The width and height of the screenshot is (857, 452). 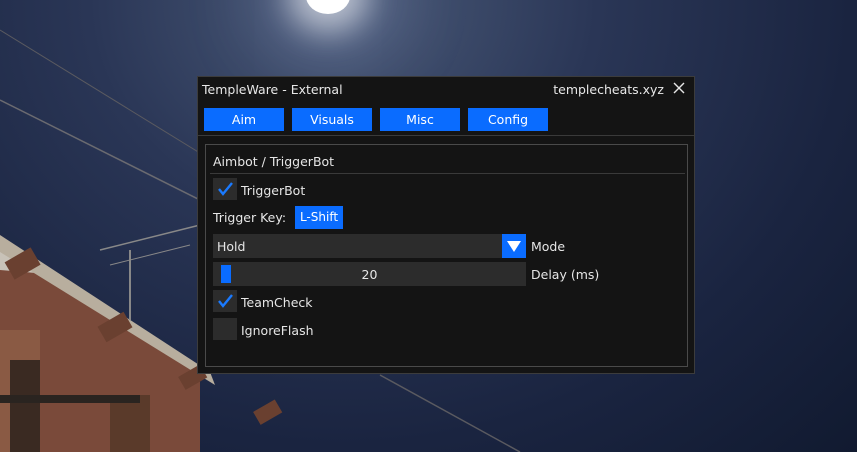 I want to click on mode-select: Hold, so click(x=369, y=246).